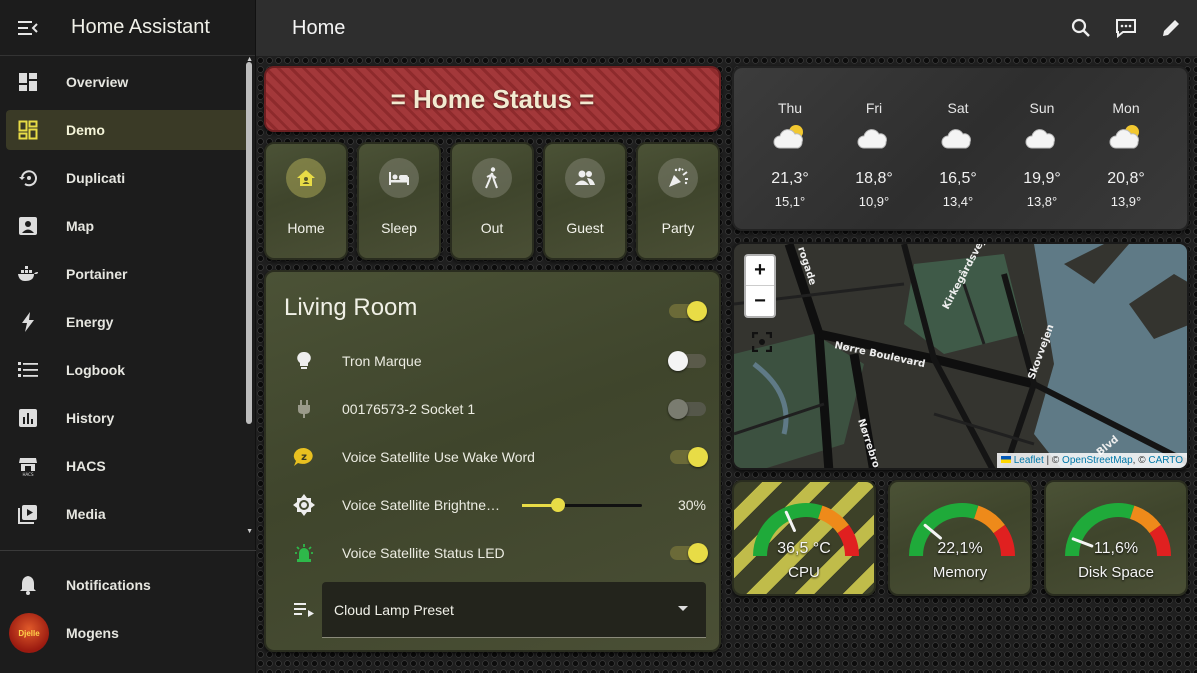  I want to click on forecast-day-name: Thu, so click(790, 108).